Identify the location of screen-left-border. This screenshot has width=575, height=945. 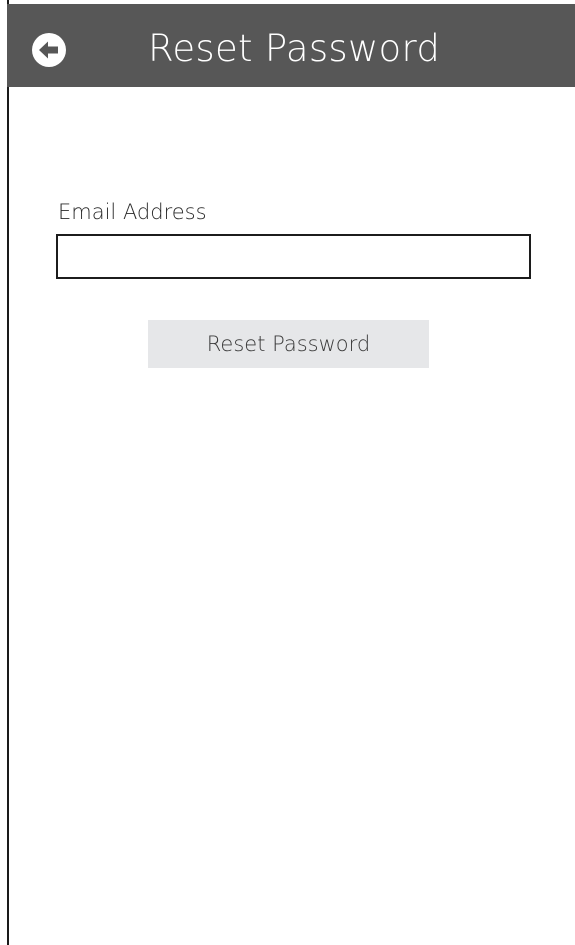
(8, 472).